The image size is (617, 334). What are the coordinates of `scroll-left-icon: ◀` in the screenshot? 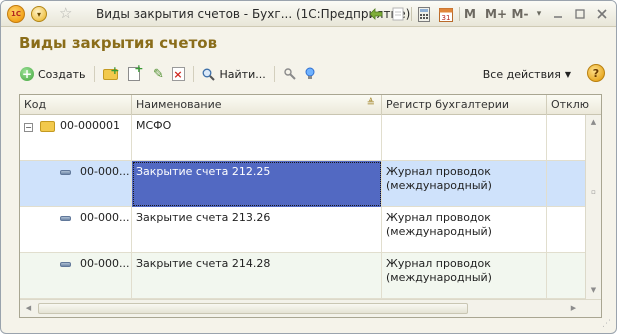 It's located at (28, 308).